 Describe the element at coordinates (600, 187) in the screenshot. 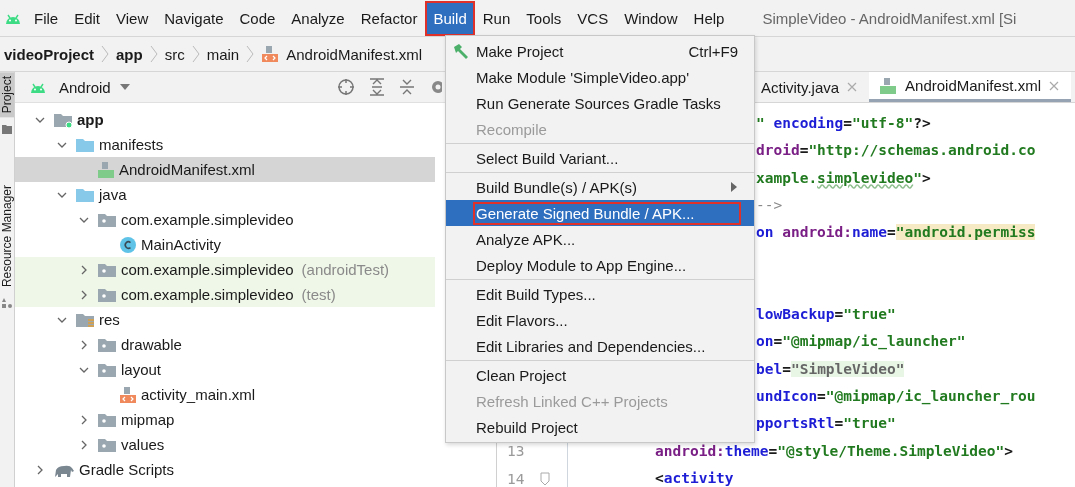

I see `menu-item: Build Bundle(s) / APK(s)` at that location.